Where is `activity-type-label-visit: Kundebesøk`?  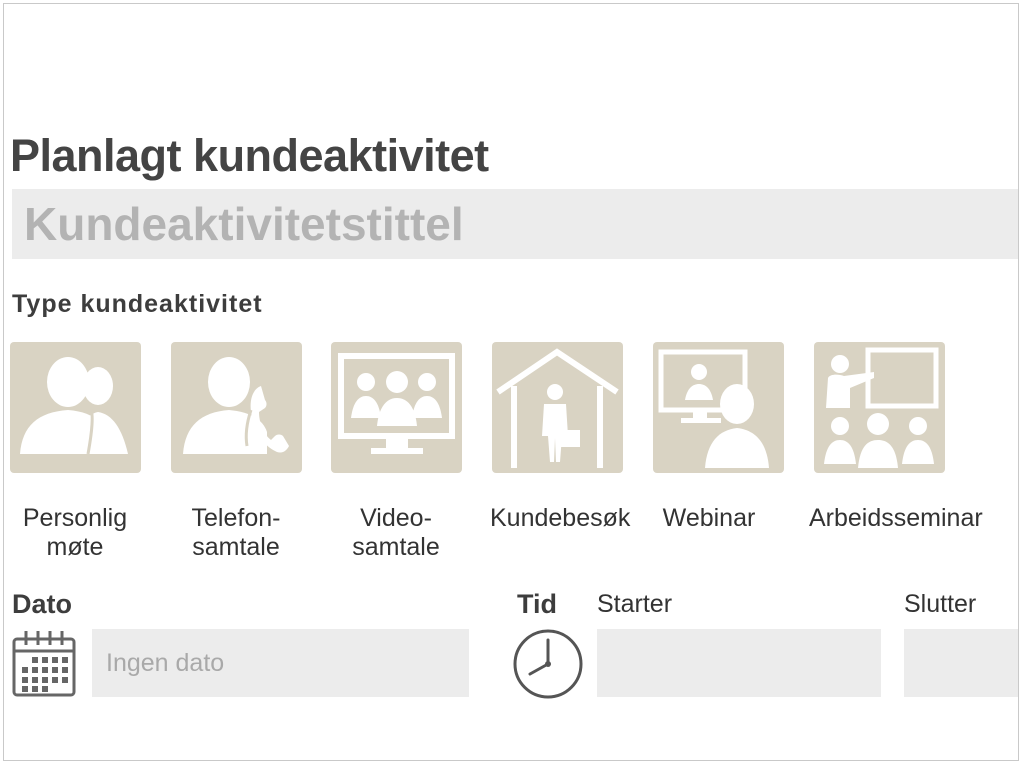
activity-type-label-visit: Kundebesøk is located at coordinates (558, 518).